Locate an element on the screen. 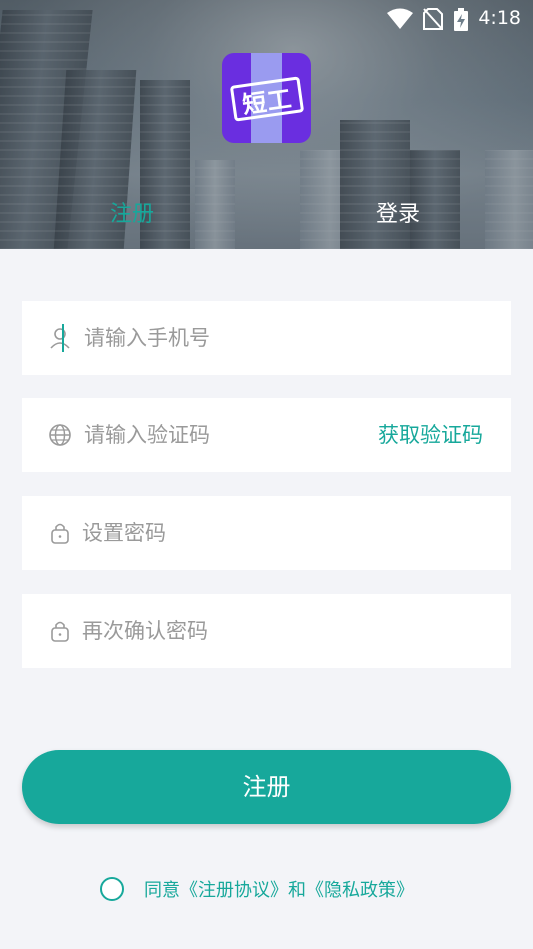  no-sim-icon is located at coordinates (433, 19).